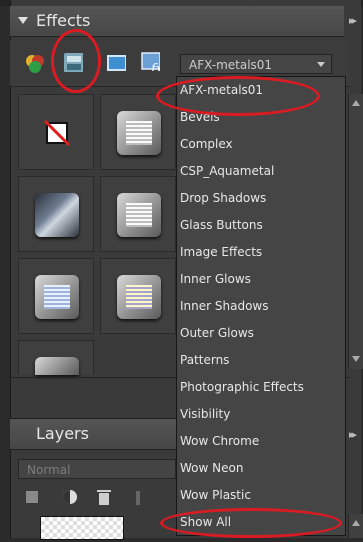  Describe the element at coordinates (260, 279) in the screenshot. I see `menu-item: Inner Glows` at that location.